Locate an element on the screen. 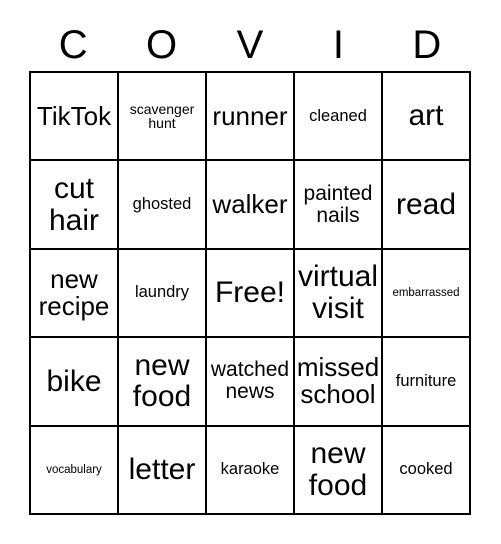 The image size is (501, 544). bingo-cell: letter is located at coordinates (163, 470).